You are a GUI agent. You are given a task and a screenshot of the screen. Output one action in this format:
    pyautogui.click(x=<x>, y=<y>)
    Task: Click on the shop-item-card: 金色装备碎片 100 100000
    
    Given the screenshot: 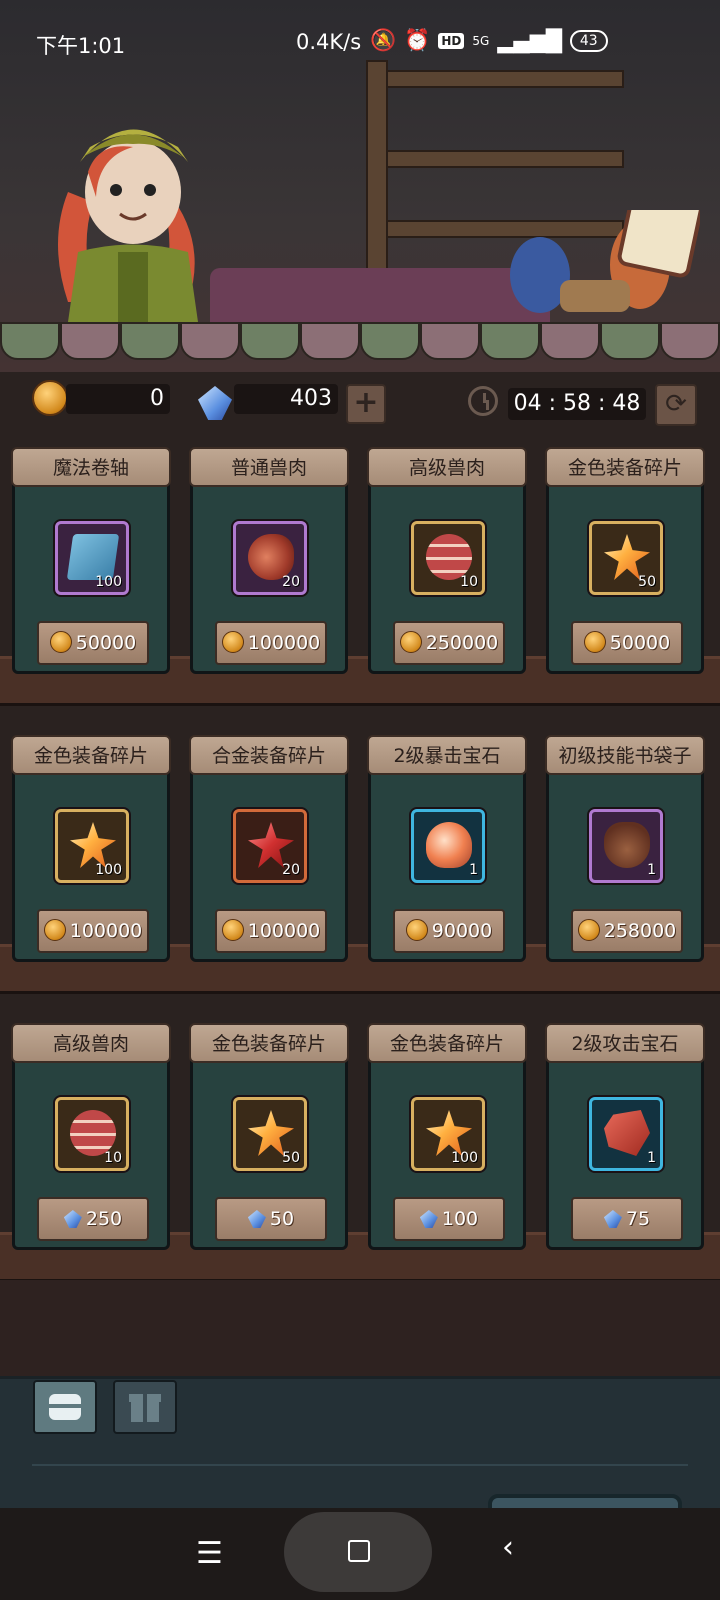 What is the action you would take?
    pyautogui.click(x=91, y=848)
    